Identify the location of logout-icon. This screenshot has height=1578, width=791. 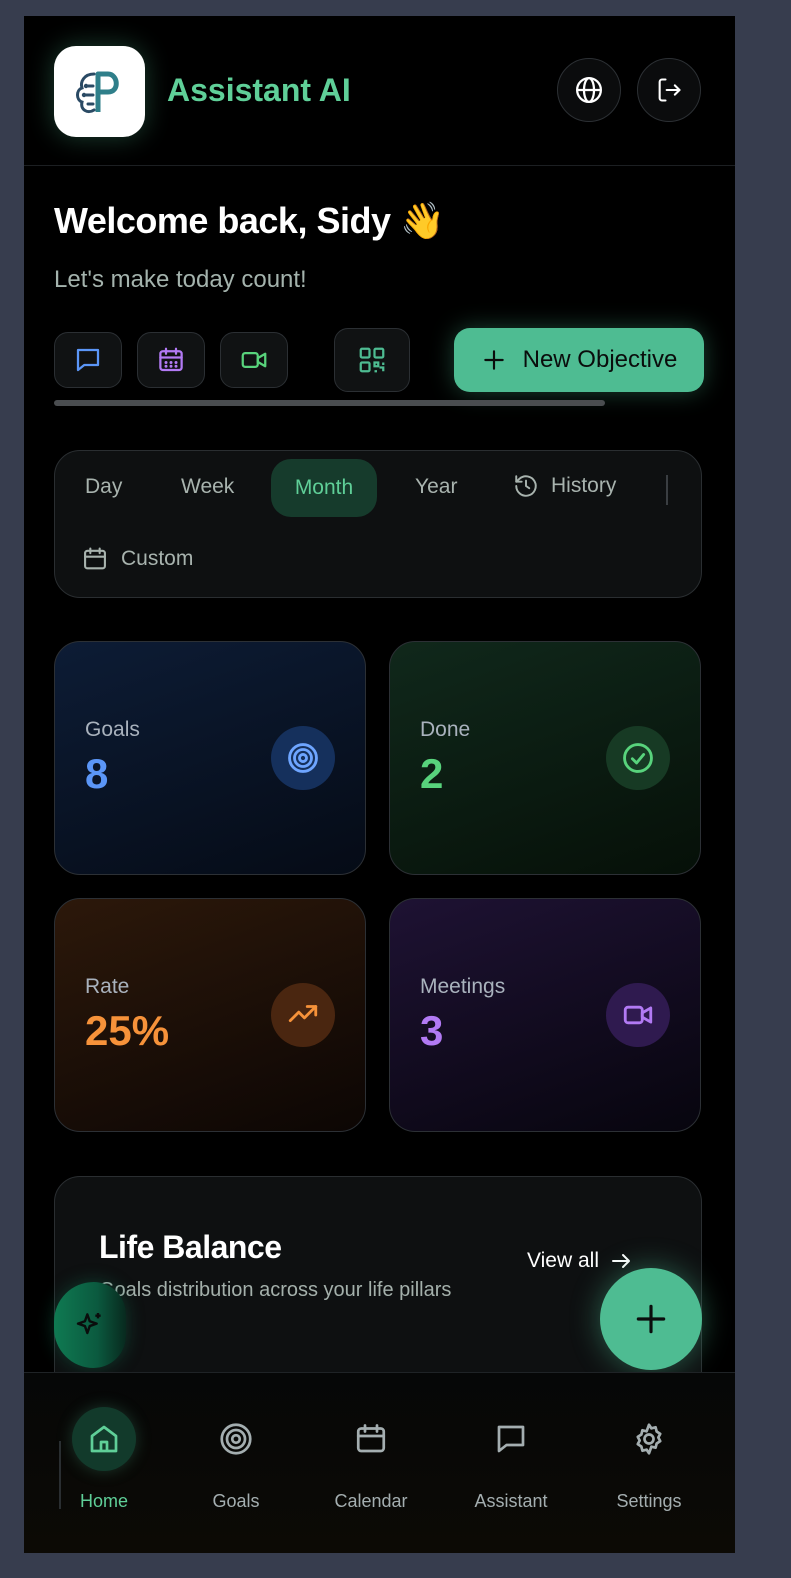
(669, 90).